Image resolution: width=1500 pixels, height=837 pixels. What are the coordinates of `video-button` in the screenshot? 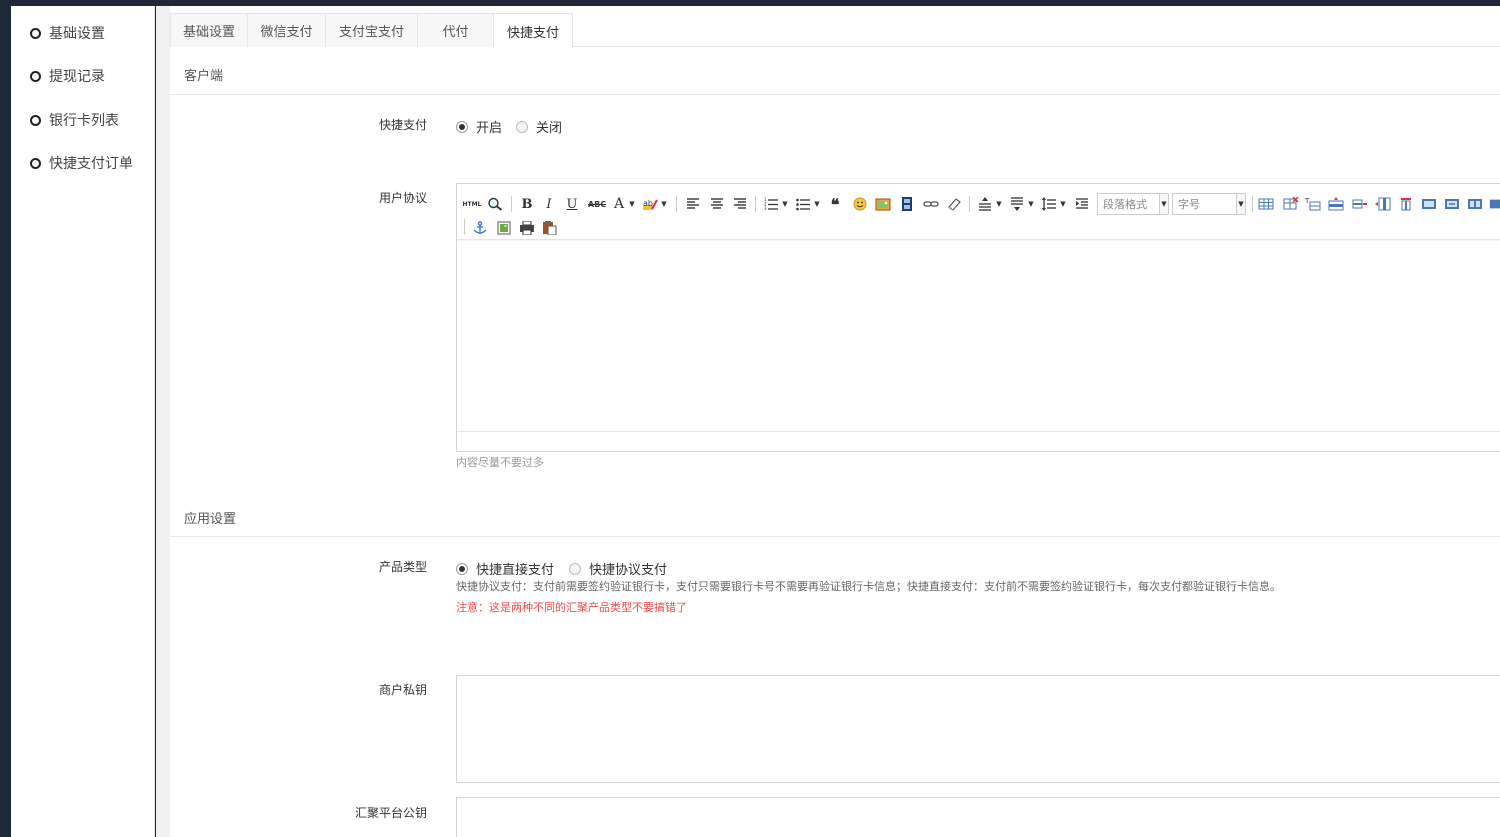 It's located at (907, 204).